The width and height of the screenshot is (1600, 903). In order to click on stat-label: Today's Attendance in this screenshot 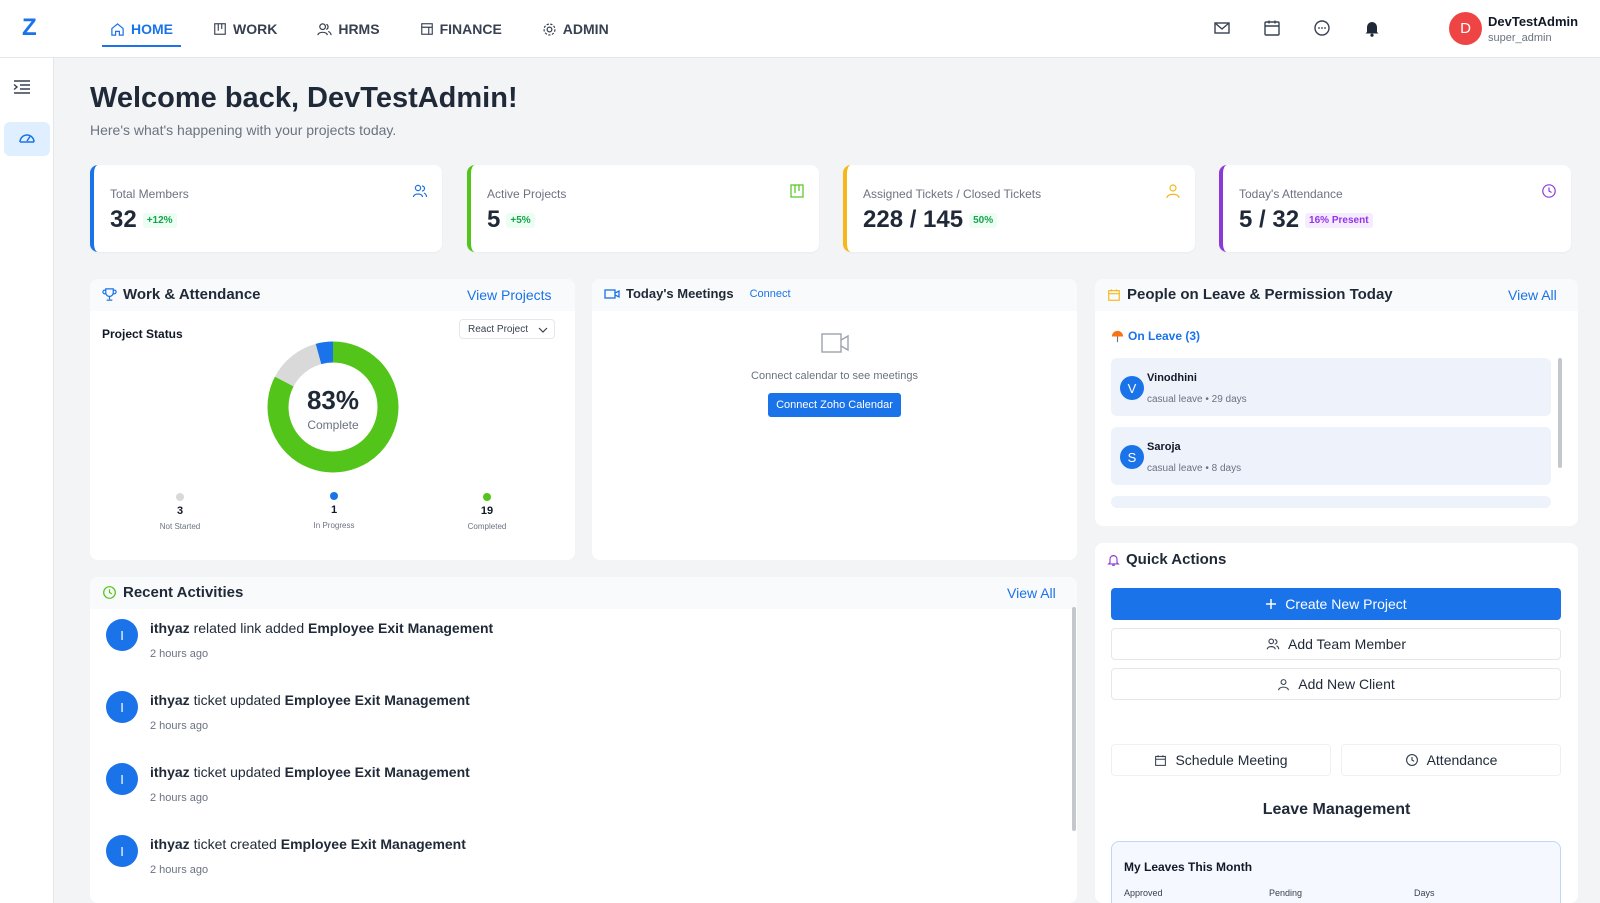, I will do `click(1291, 194)`.